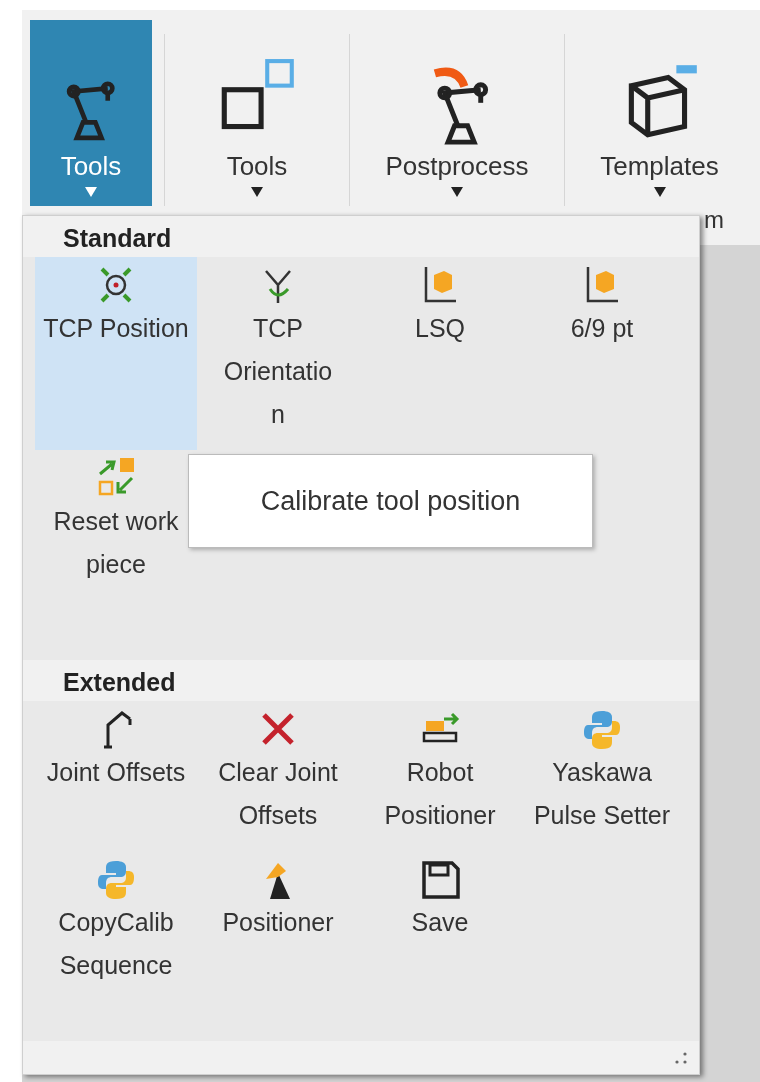  Describe the element at coordinates (440, 926) in the screenshot. I see `menu-item: Save` at that location.